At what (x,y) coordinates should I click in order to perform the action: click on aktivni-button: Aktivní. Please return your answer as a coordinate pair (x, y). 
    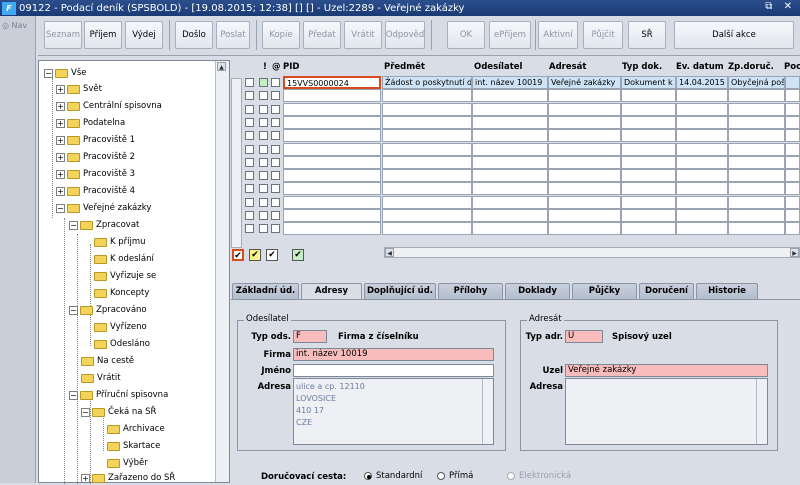
    Looking at the image, I should click on (558, 35).